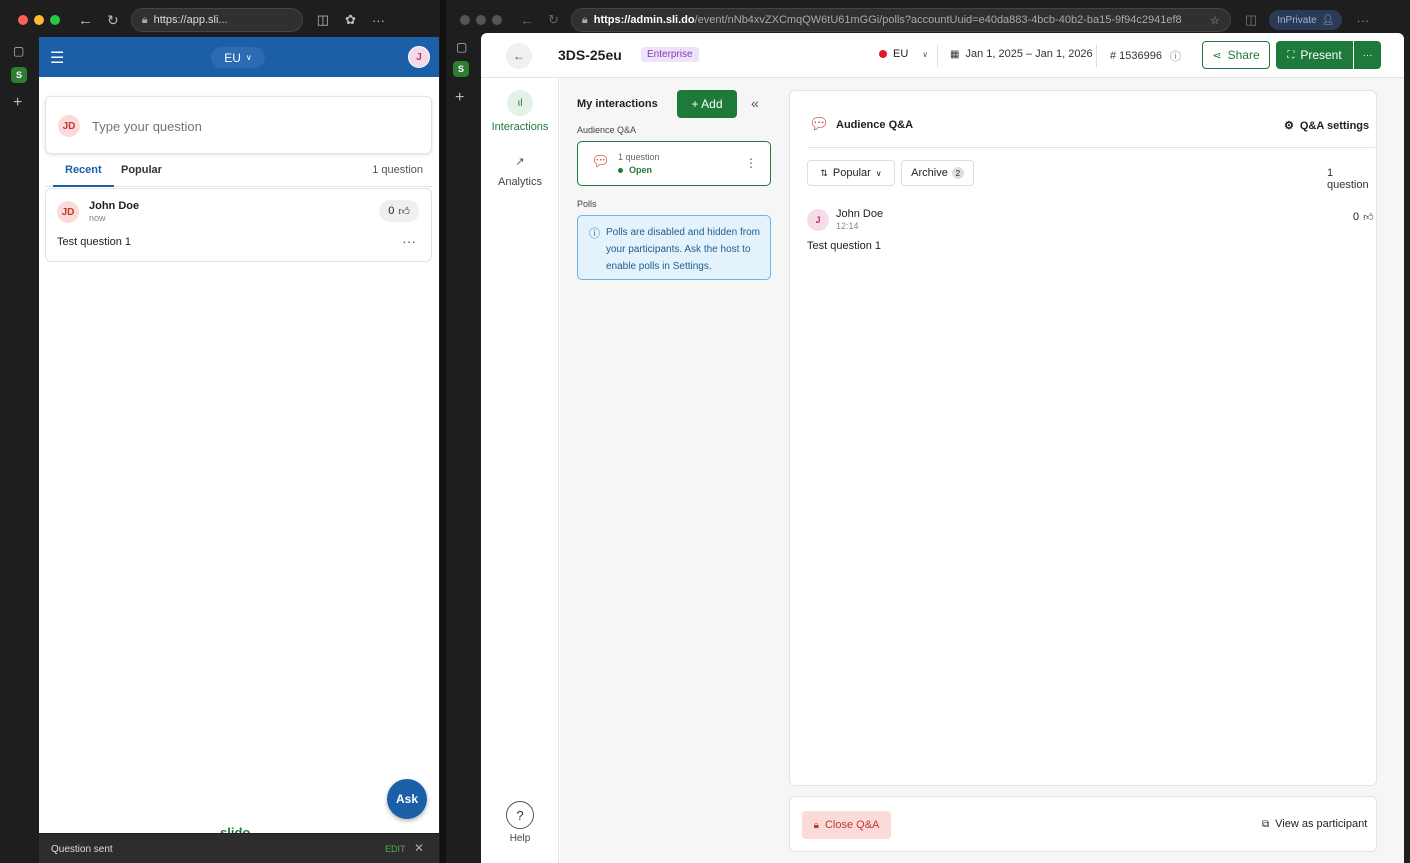 This screenshot has height=863, width=1410. Describe the element at coordinates (252, 126) in the screenshot. I see `question-input` at that location.